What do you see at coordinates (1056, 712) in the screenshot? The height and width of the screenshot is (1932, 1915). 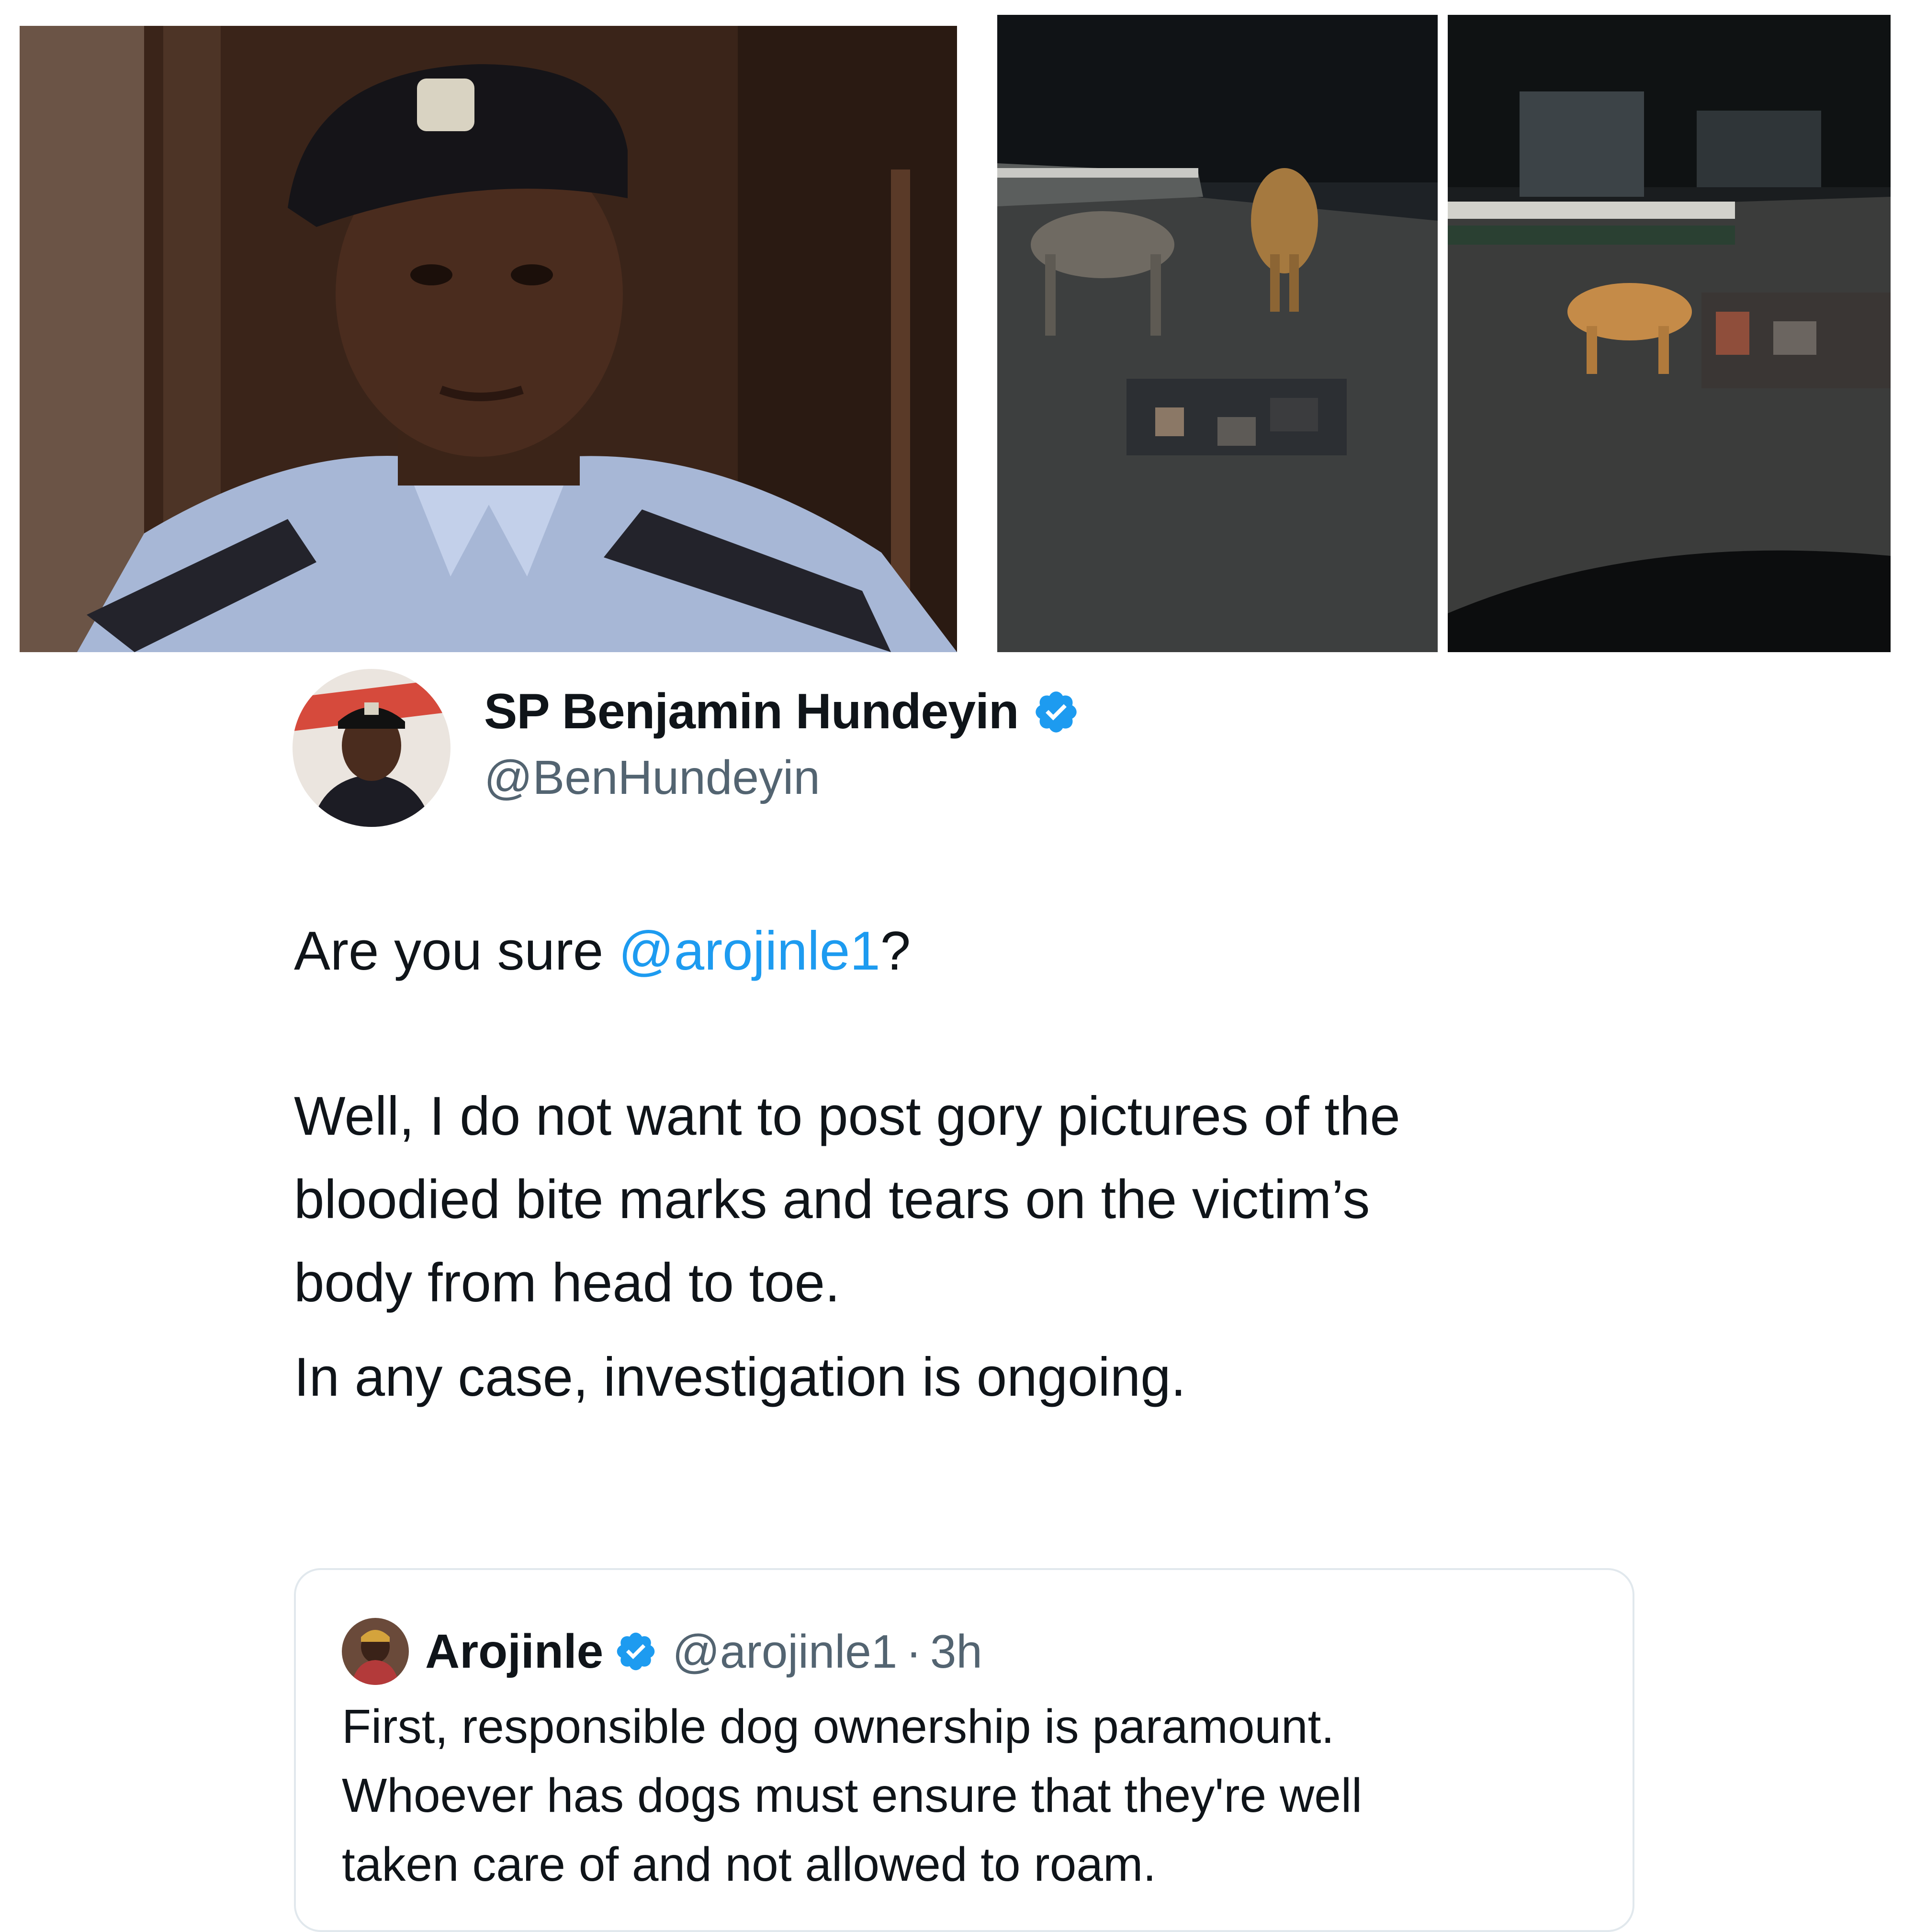 I see `verified-badge-icon` at bounding box center [1056, 712].